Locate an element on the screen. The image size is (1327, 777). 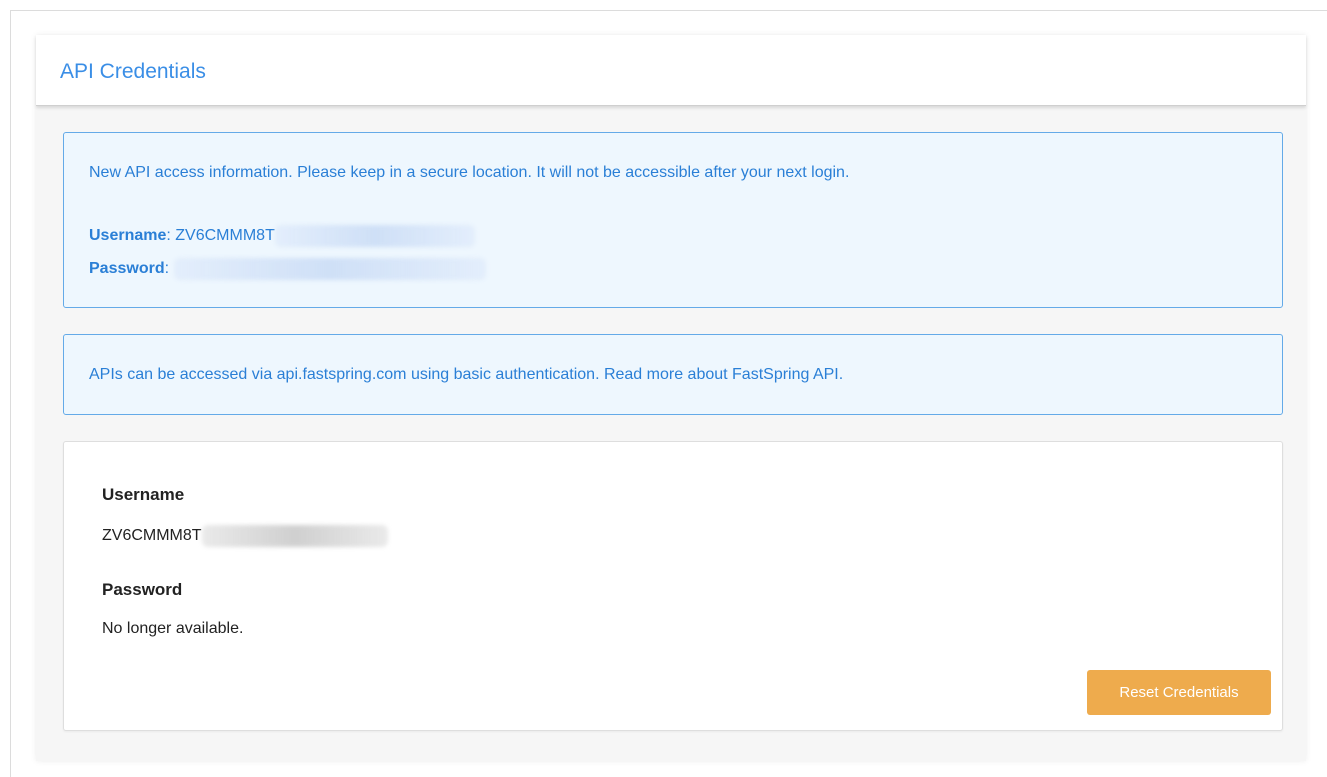
password-label: Password is located at coordinates (142, 589).